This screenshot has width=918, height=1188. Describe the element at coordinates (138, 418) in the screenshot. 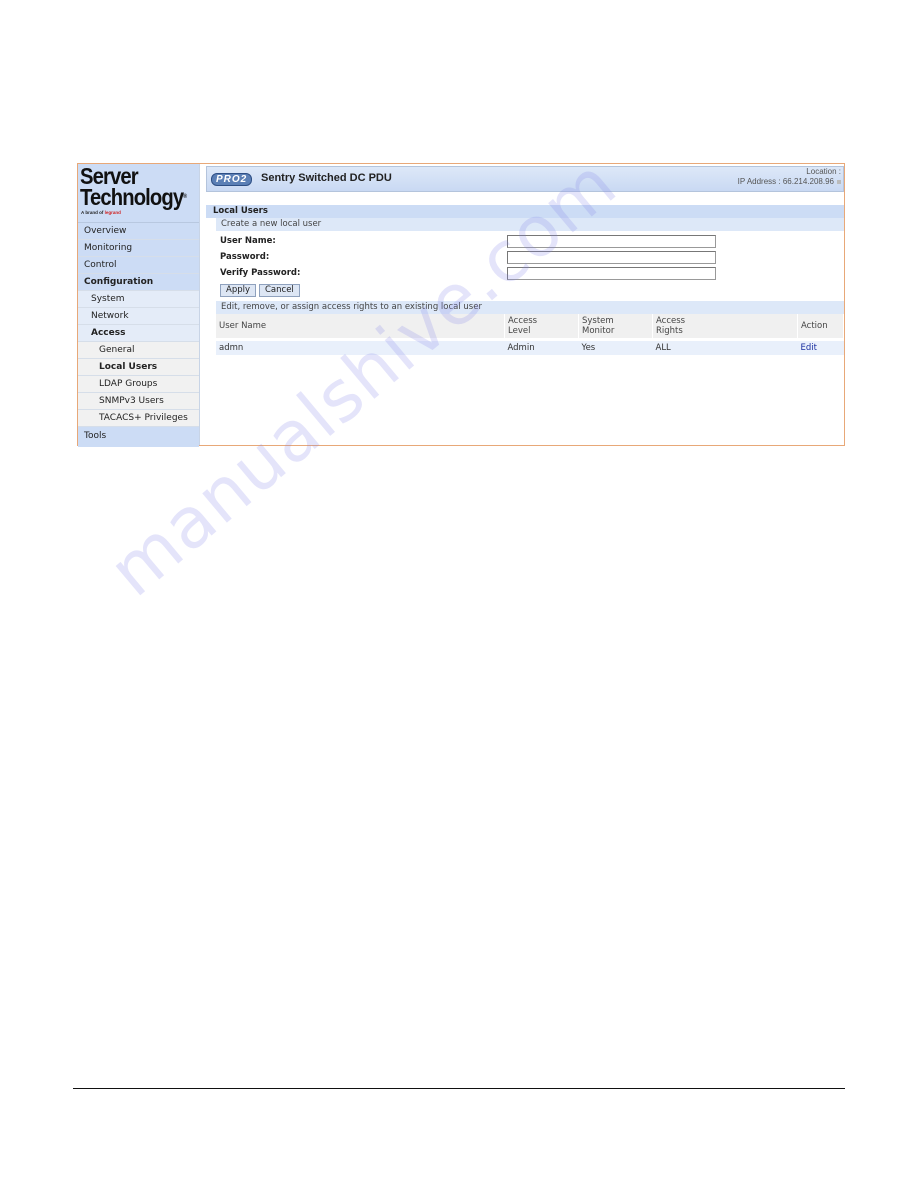

I see `sidebar-item-tacacs-privileges: TACACS+ Privileges` at that location.